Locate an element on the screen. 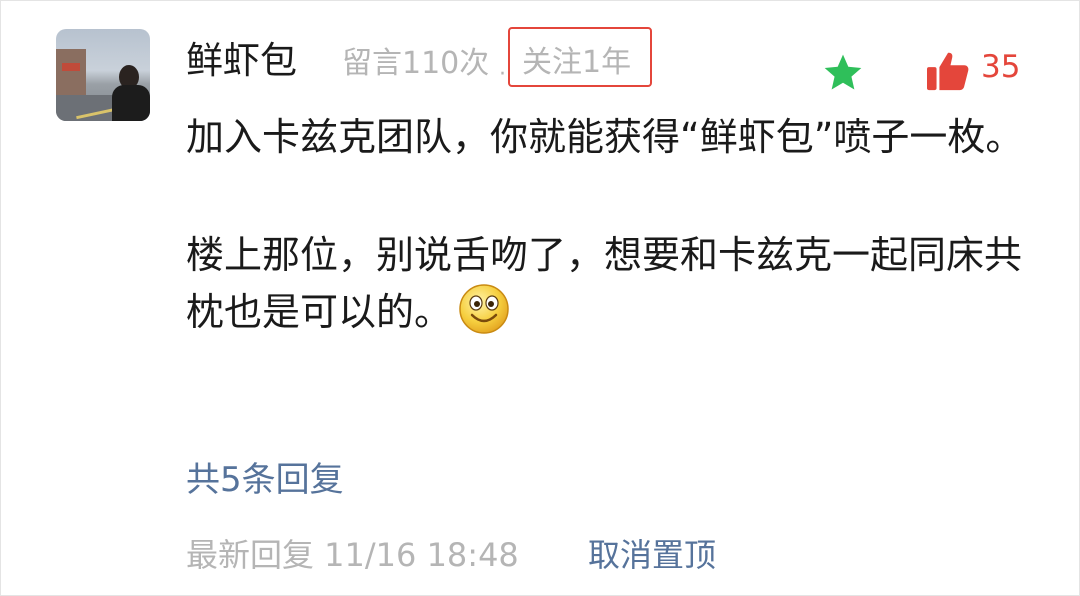  smile-emoji-icon is located at coordinates (484, 309).